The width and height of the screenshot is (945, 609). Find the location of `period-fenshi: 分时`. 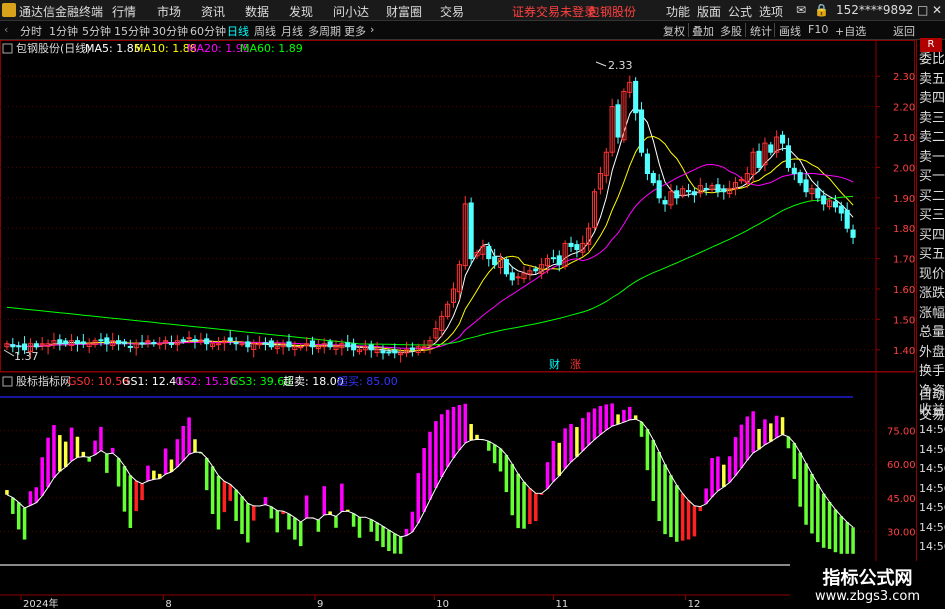

period-fenshi: 分时 is located at coordinates (31, 31).